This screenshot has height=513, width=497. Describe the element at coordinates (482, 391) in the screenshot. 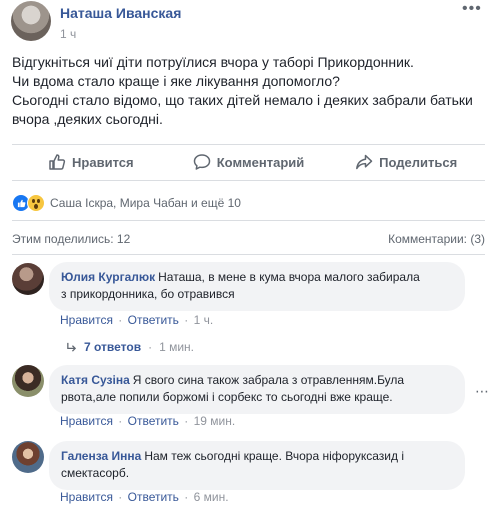

I see `comment-options-icon: ⋯` at that location.